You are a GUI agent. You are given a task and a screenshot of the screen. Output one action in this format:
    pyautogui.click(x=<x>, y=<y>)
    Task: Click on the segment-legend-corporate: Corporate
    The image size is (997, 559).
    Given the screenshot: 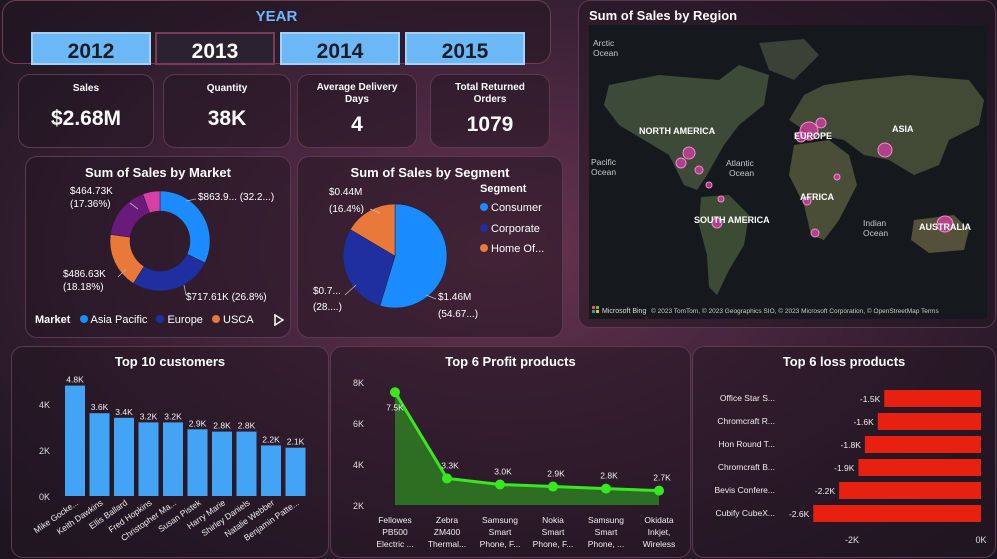 What is the action you would take?
    pyautogui.click(x=507, y=229)
    